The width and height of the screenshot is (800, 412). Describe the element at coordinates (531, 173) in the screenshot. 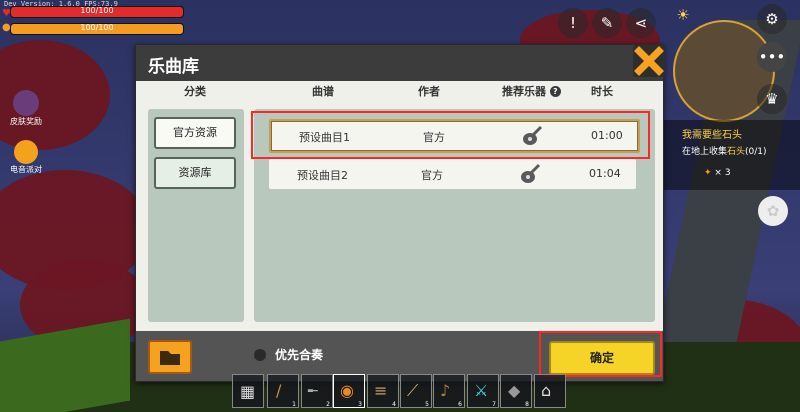

I see `lute-icon` at that location.